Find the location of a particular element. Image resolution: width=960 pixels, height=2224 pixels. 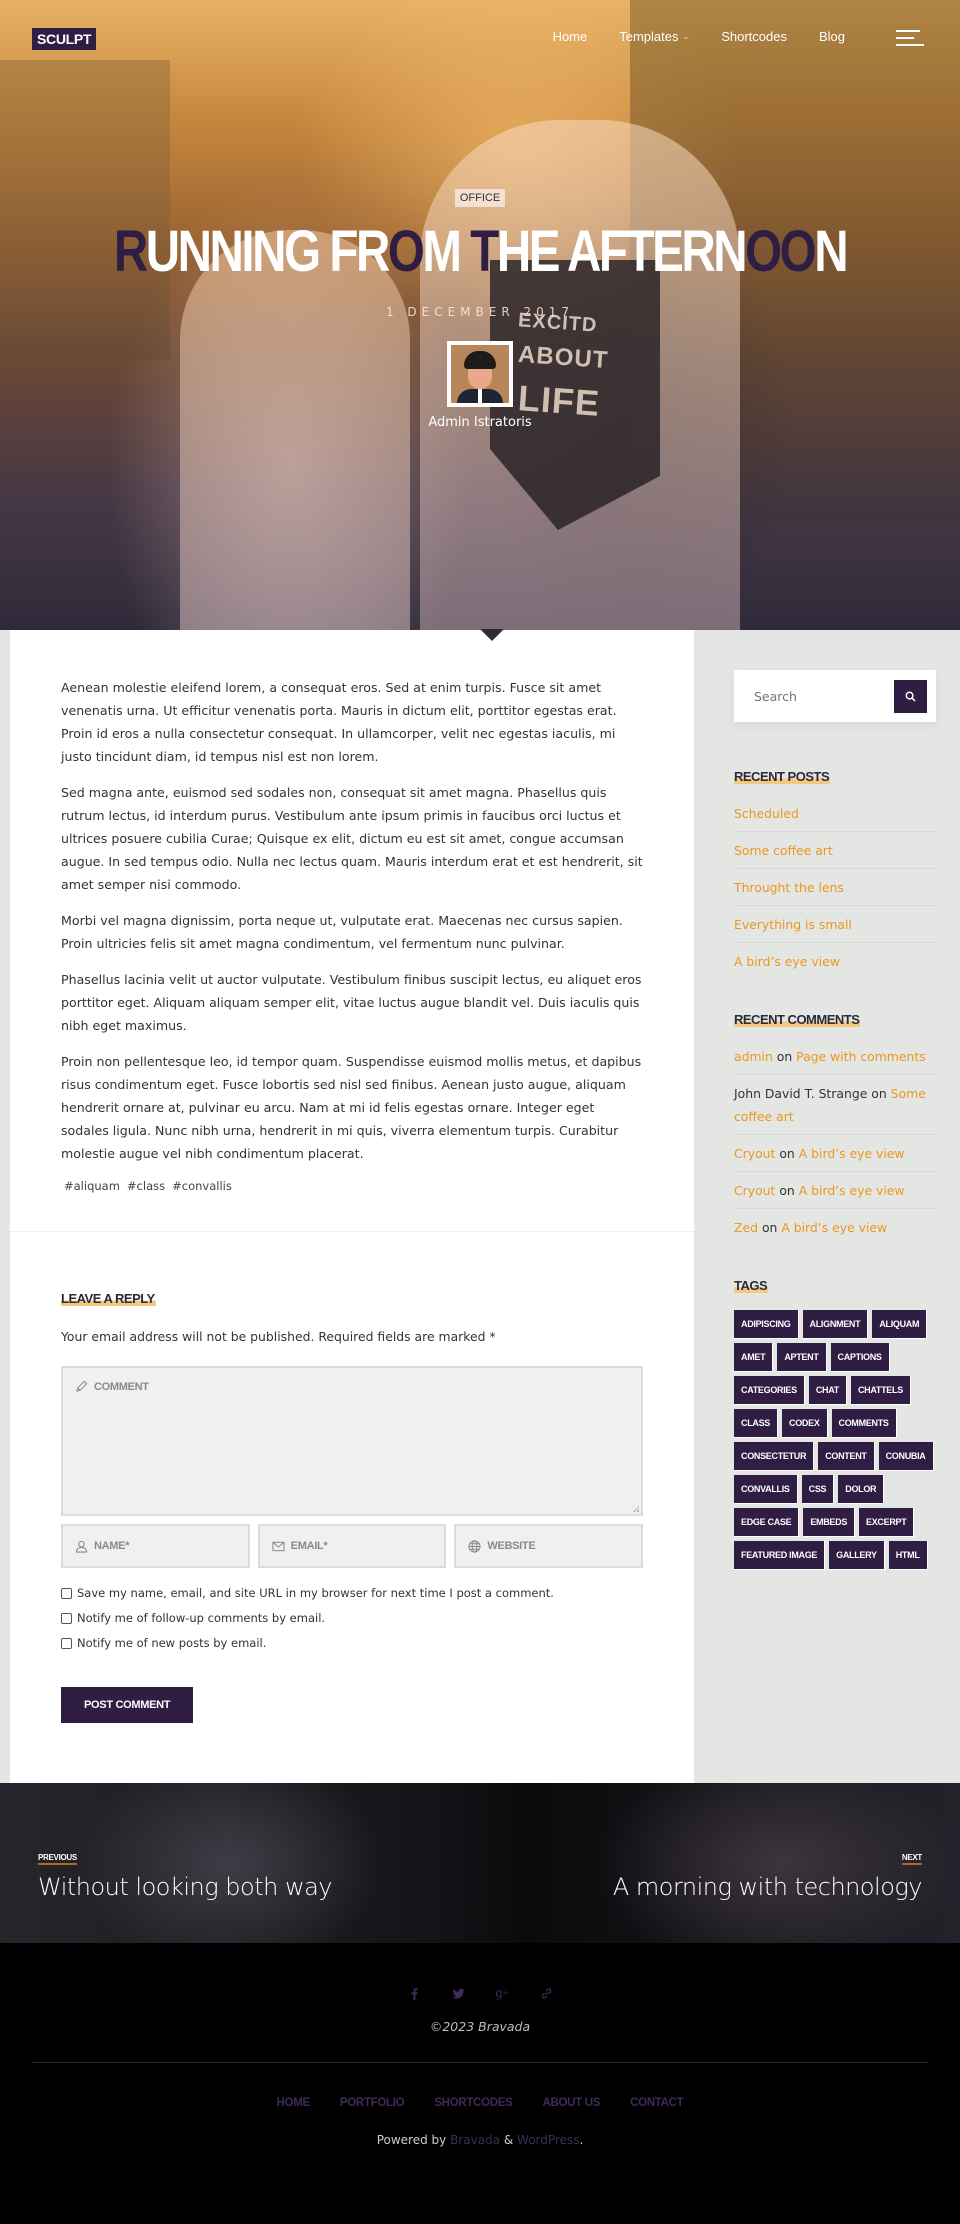

theme-link: Bravada is located at coordinates (475, 2140).